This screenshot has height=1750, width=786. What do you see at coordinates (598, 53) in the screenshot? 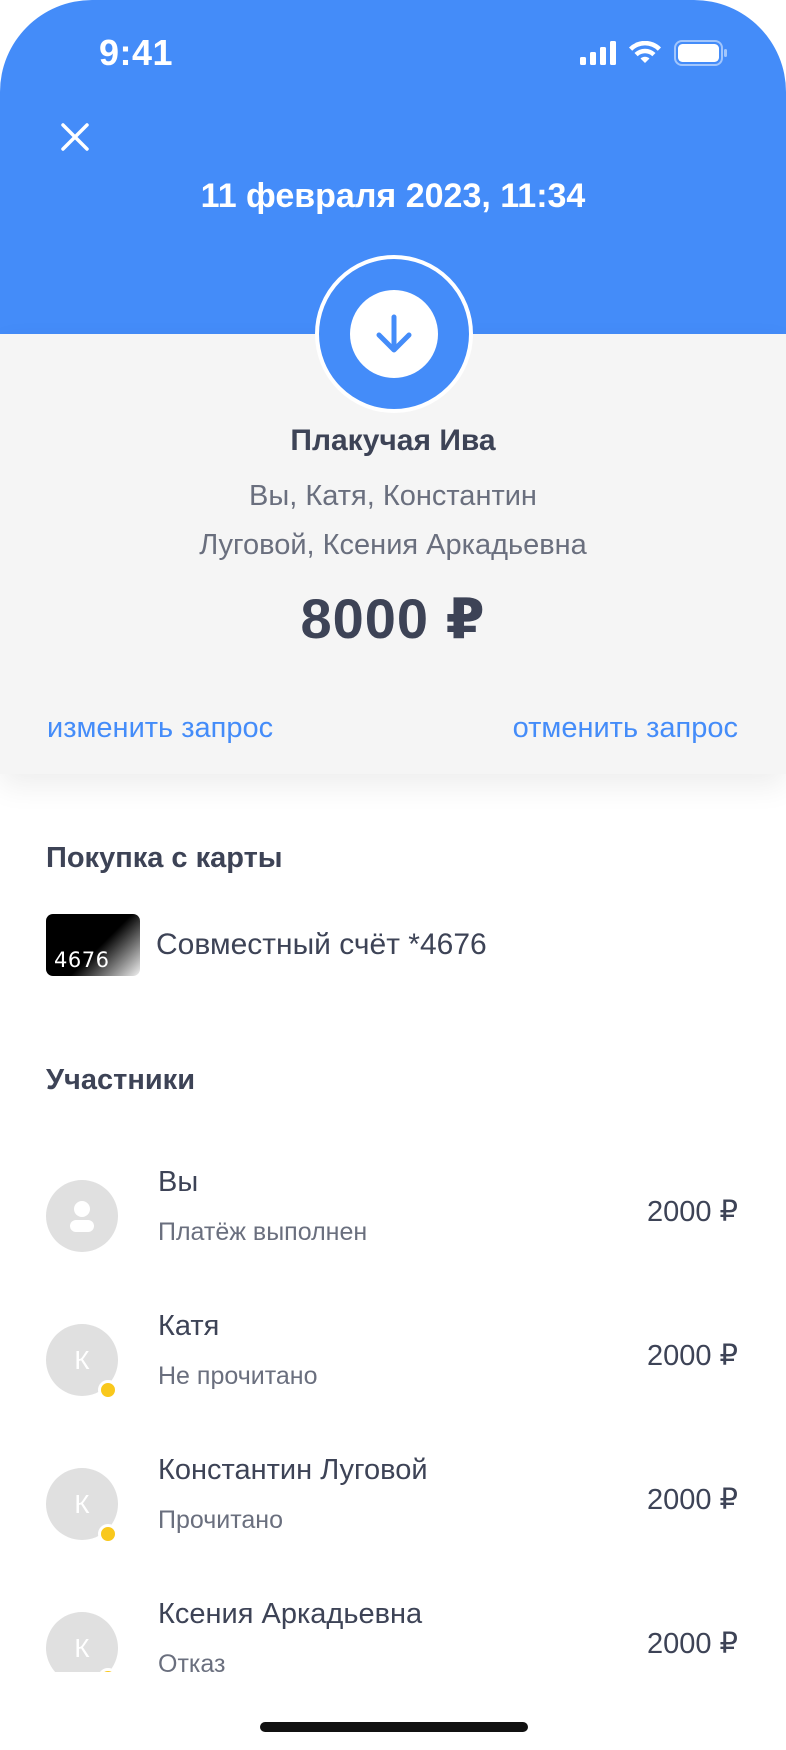
I see `signal-icon` at bounding box center [598, 53].